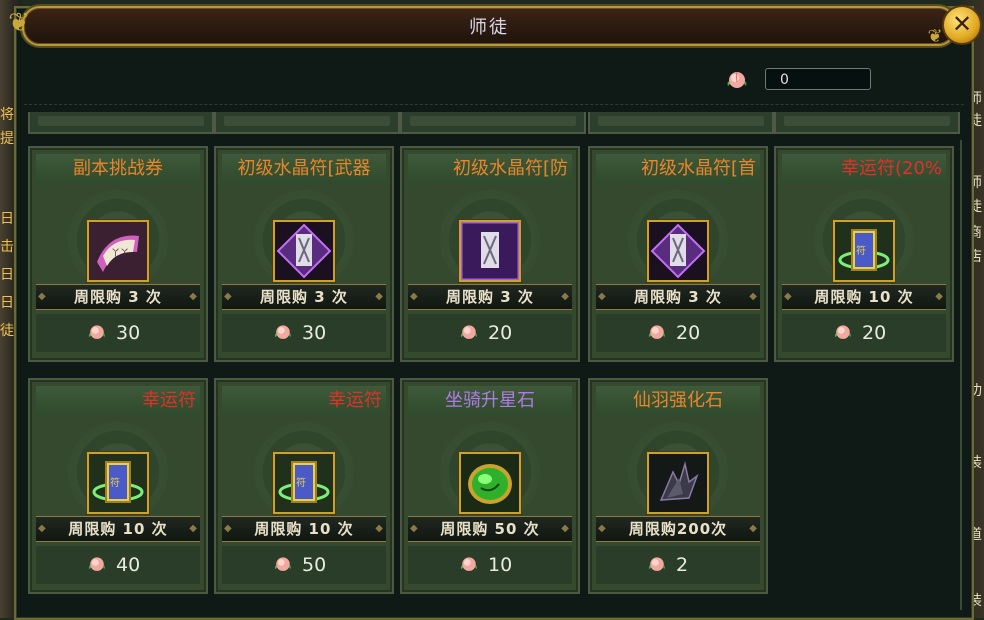 The height and width of the screenshot is (620, 984). I want to click on shop-item-card: 幸运符 符 周限购 10 次 40, so click(118, 486).